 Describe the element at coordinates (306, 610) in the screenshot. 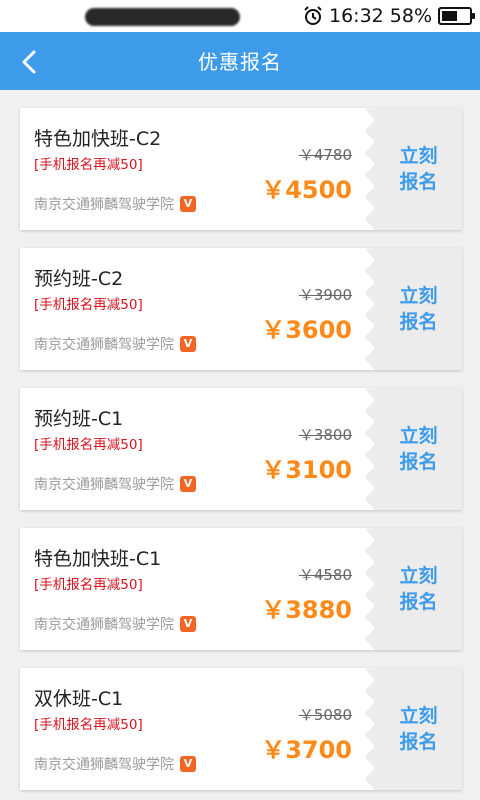

I see `sale-price: ￥3880` at that location.